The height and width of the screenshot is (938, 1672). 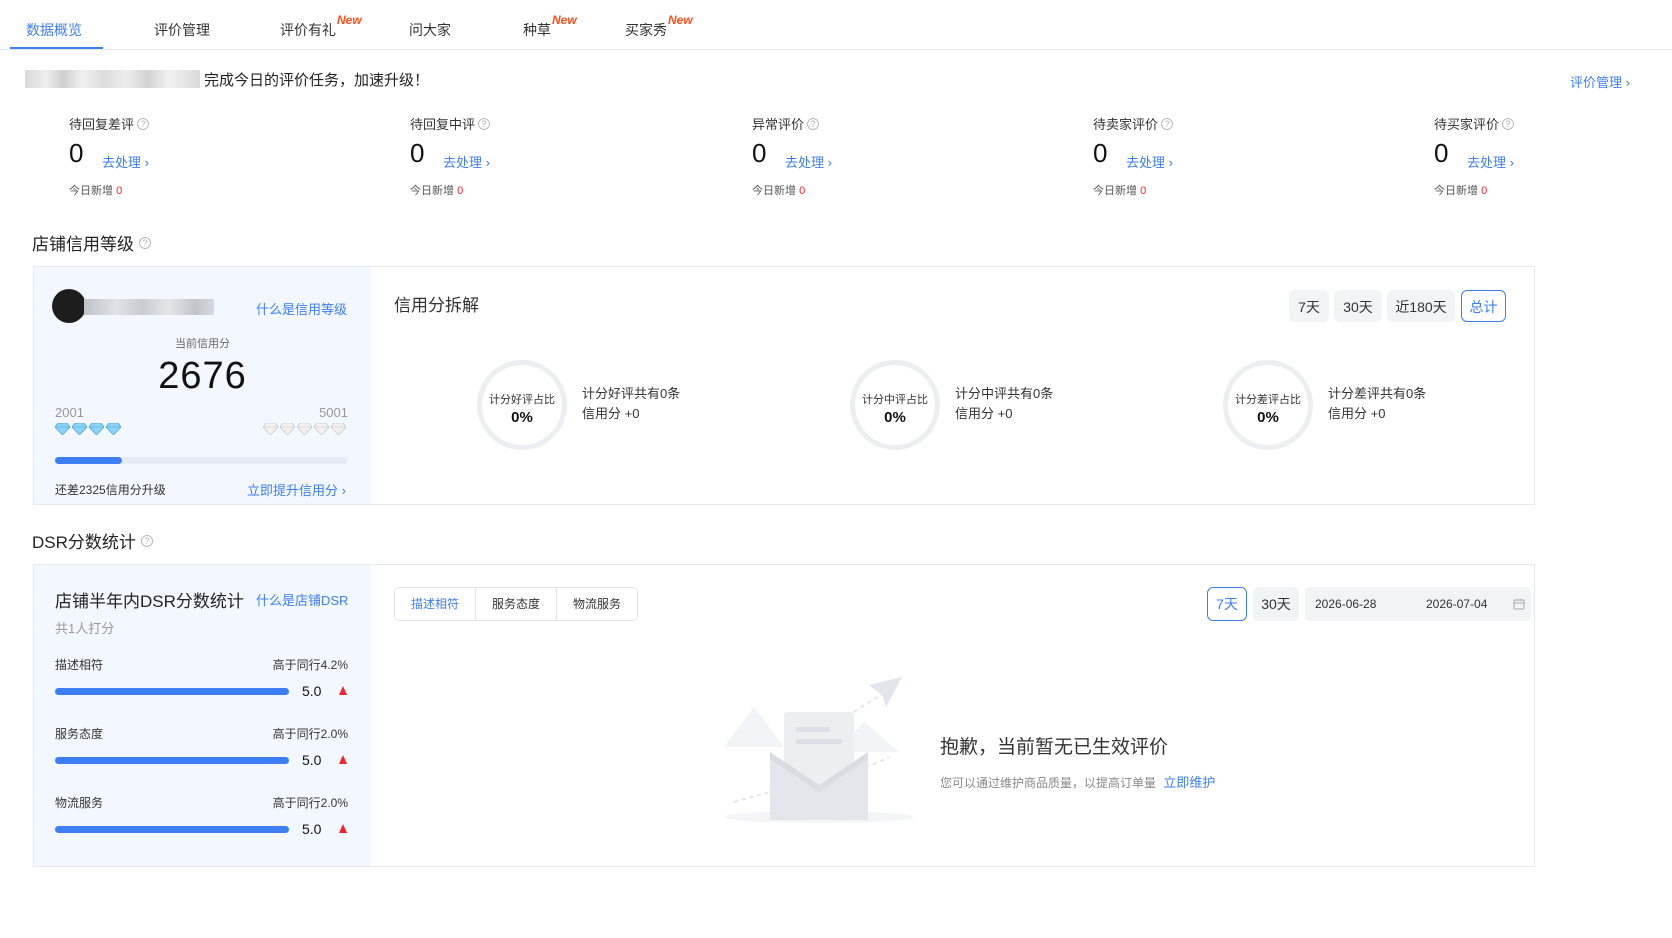 What do you see at coordinates (301, 308) in the screenshot?
I see `what-is-credit-link: 什么是信用等级` at bounding box center [301, 308].